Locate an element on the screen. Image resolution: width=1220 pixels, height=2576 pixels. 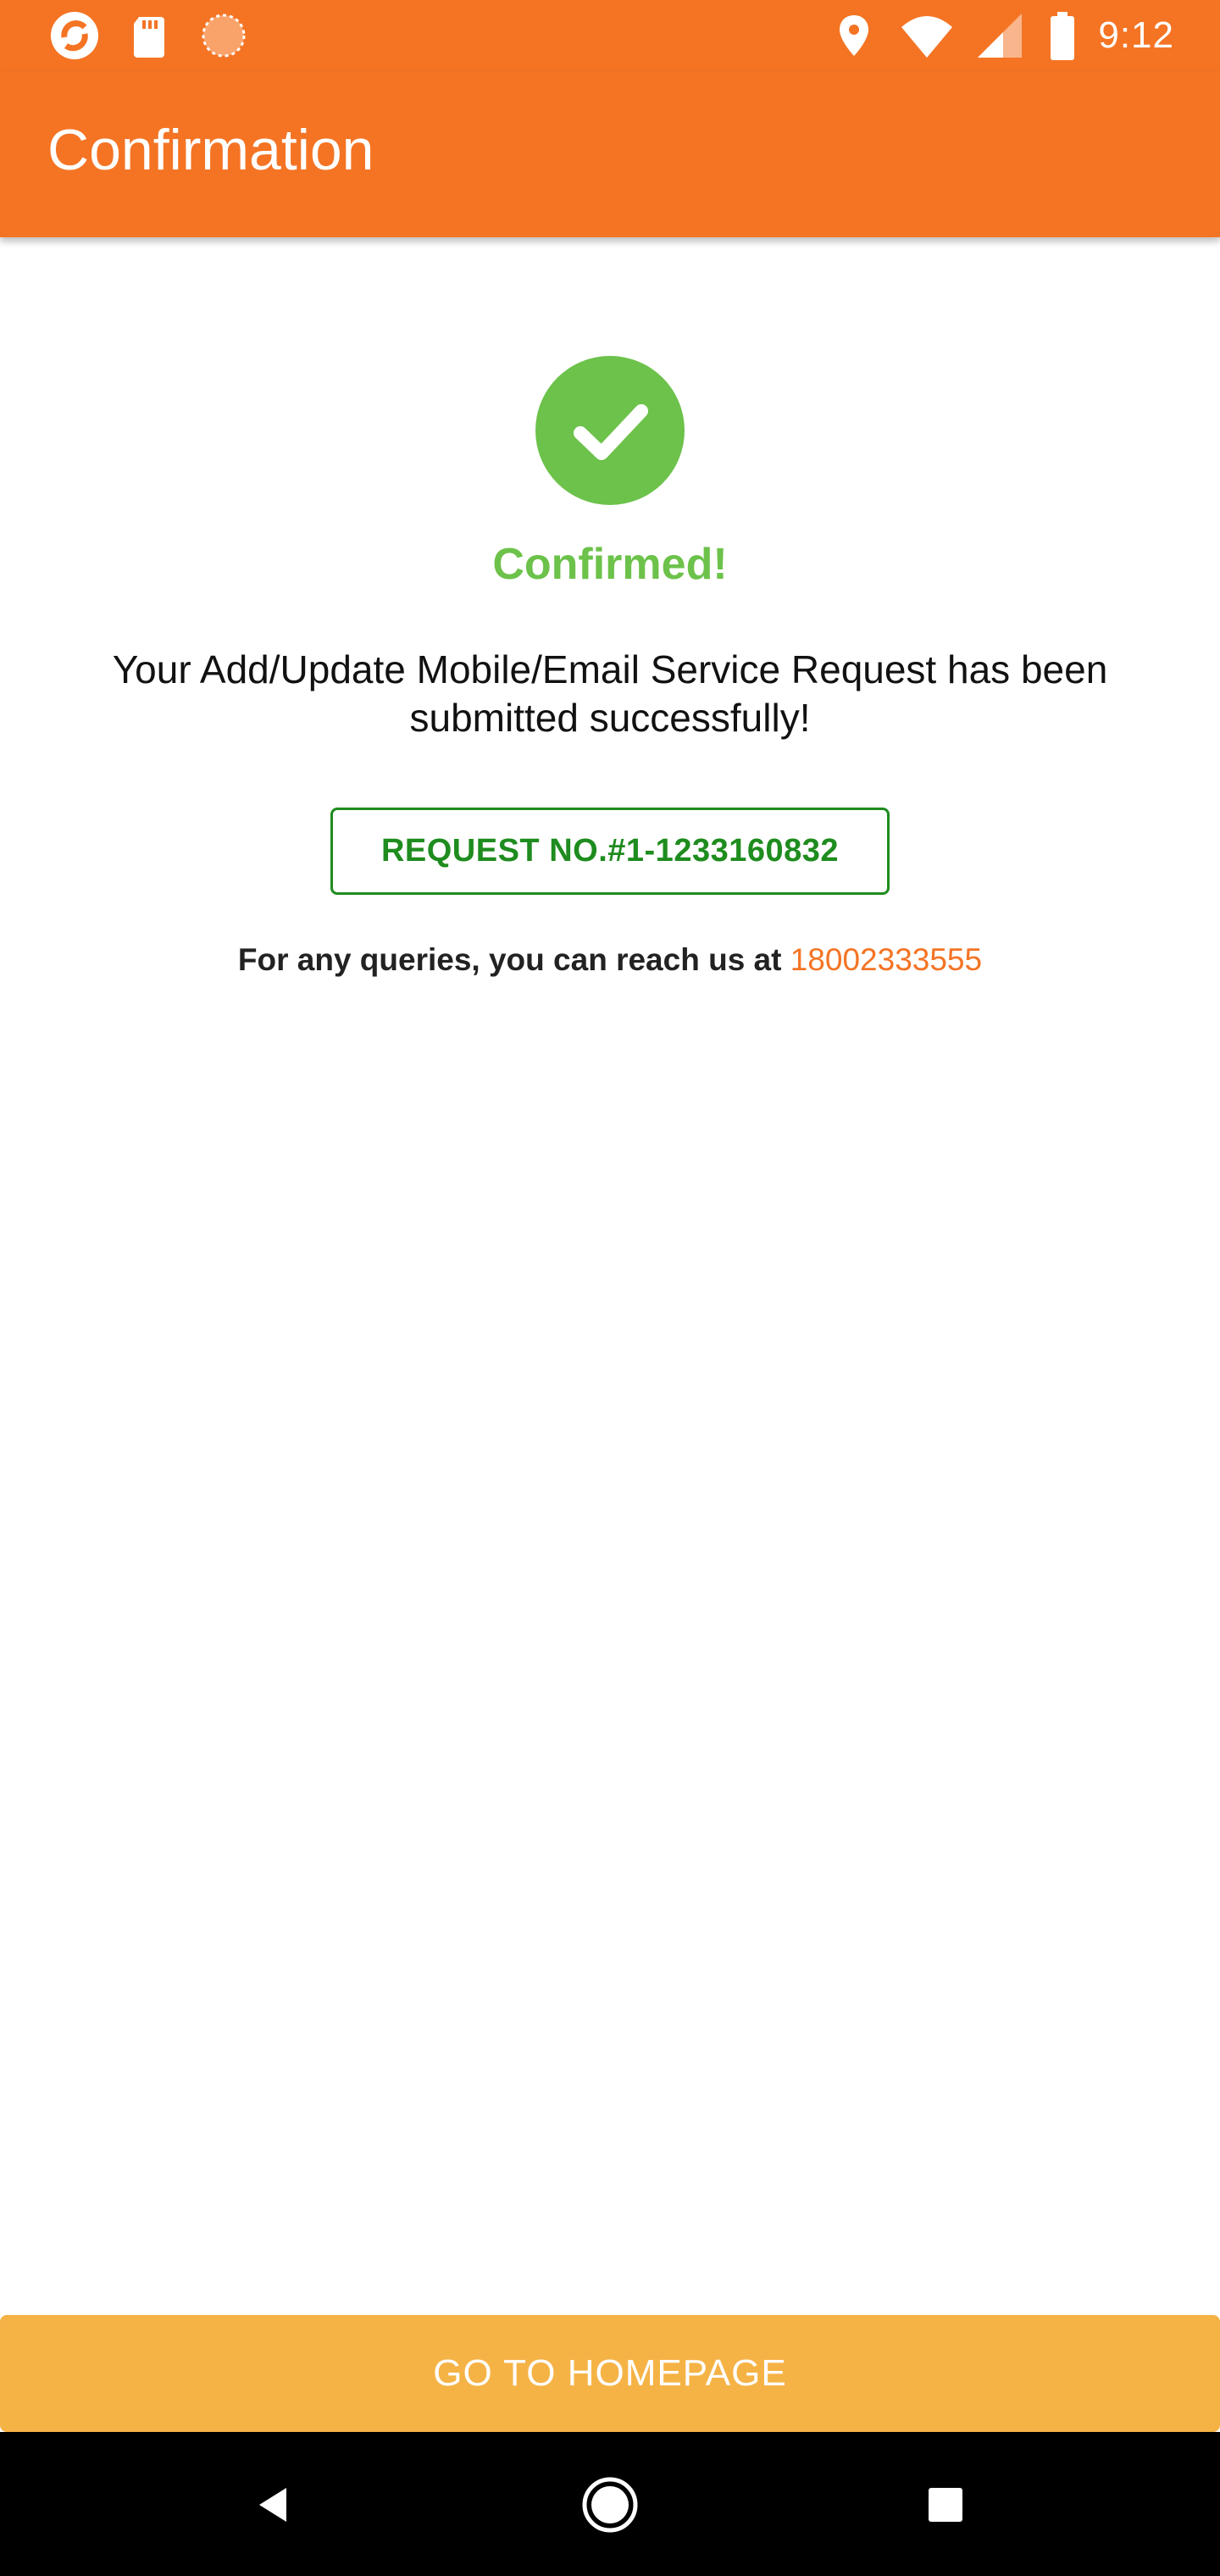
signal-icon is located at coordinates (1000, 35).